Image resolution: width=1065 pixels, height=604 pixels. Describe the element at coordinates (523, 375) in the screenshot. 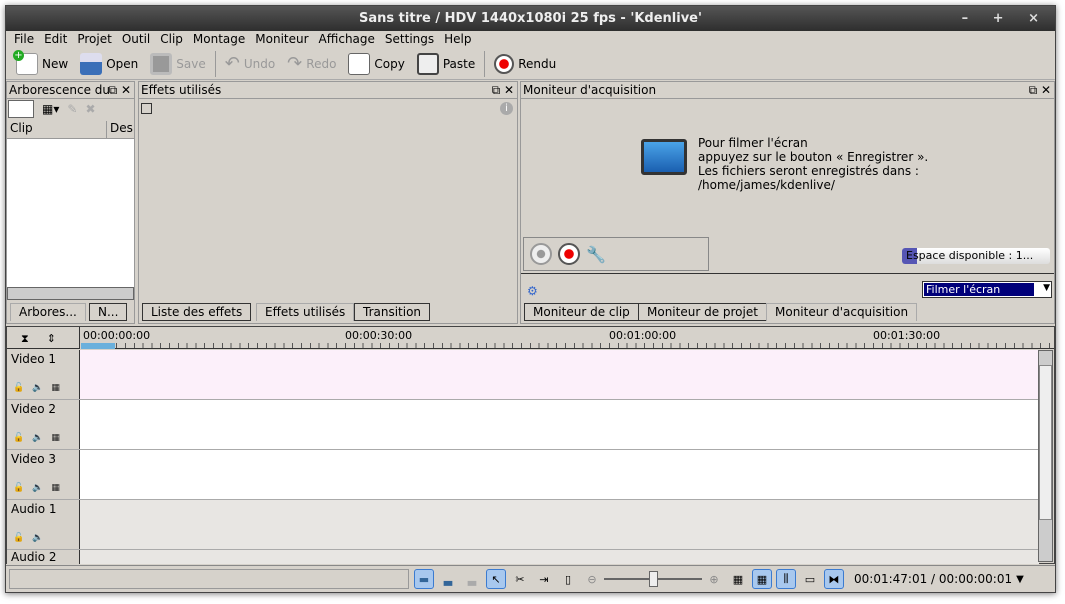

I see `track-video-1: Video 1 🔓🔈▦` at that location.